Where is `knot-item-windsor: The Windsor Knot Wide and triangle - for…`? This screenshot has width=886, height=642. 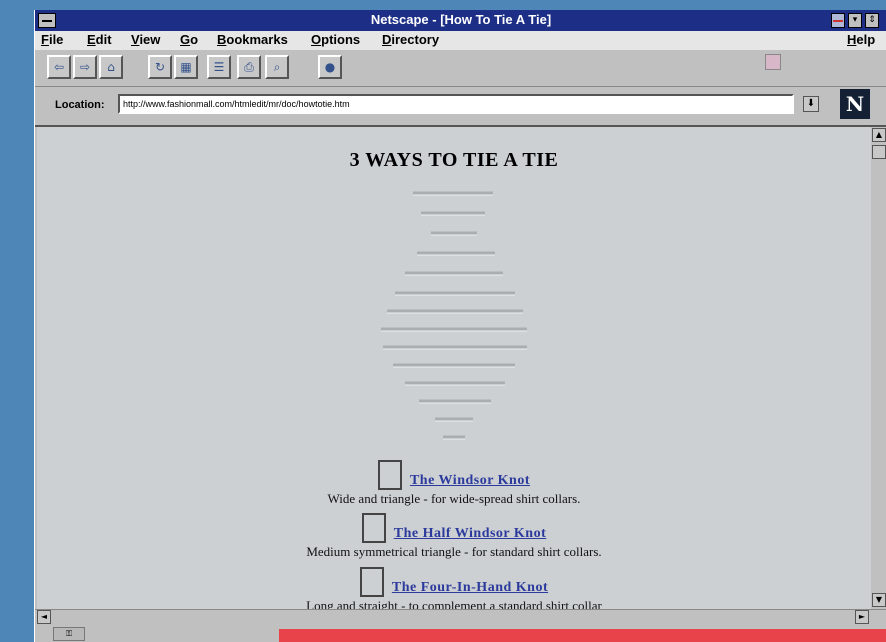 knot-item-windsor: The Windsor Knot Wide and triangle - for… is located at coordinates (454, 483).